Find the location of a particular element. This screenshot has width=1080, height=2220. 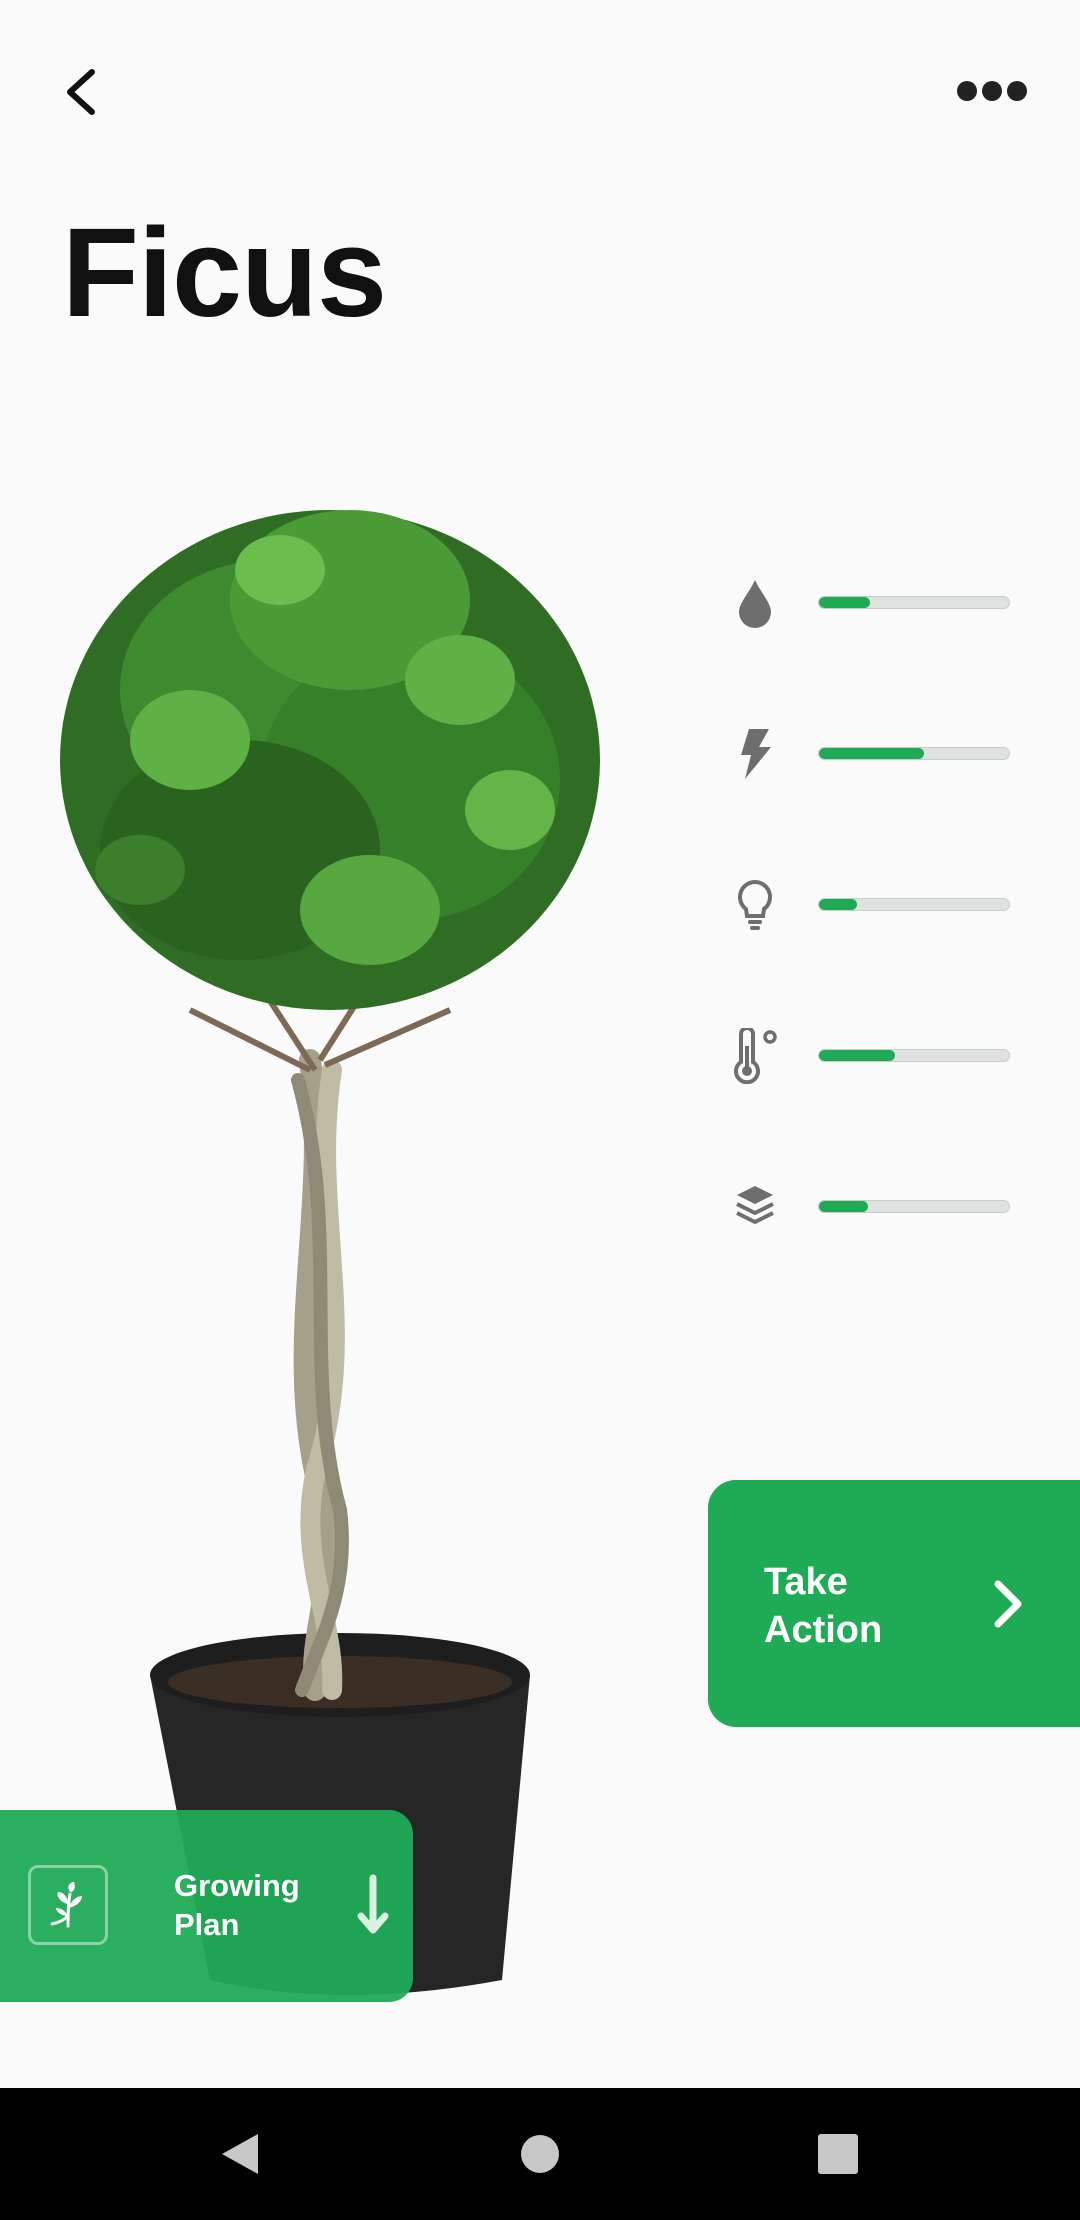

growing-plan-label: Growing Plan is located at coordinates (244, 1905).